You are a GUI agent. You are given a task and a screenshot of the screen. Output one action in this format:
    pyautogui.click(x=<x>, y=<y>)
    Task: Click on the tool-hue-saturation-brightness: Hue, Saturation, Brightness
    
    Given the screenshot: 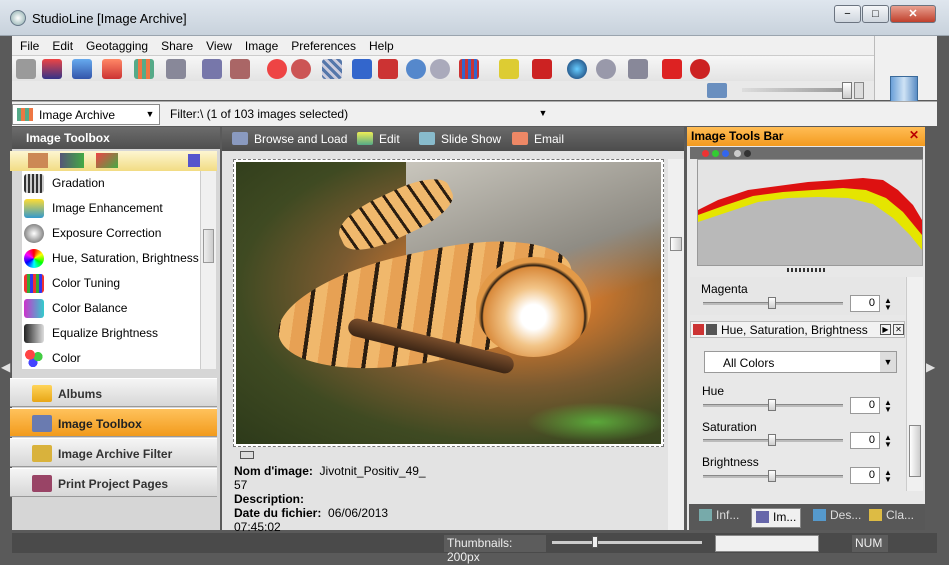 What is the action you would take?
    pyautogui.click(x=111, y=258)
    